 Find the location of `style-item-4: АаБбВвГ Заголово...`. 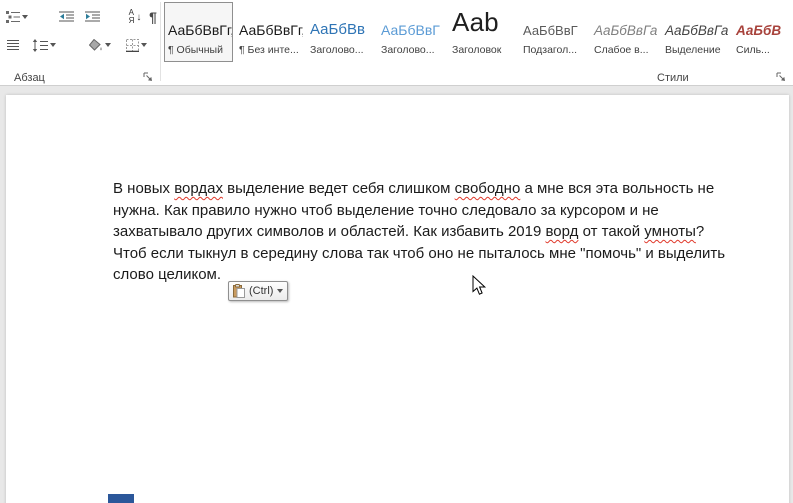

style-item-4: АаБбВвГ Заголово... is located at coordinates (411, 32).